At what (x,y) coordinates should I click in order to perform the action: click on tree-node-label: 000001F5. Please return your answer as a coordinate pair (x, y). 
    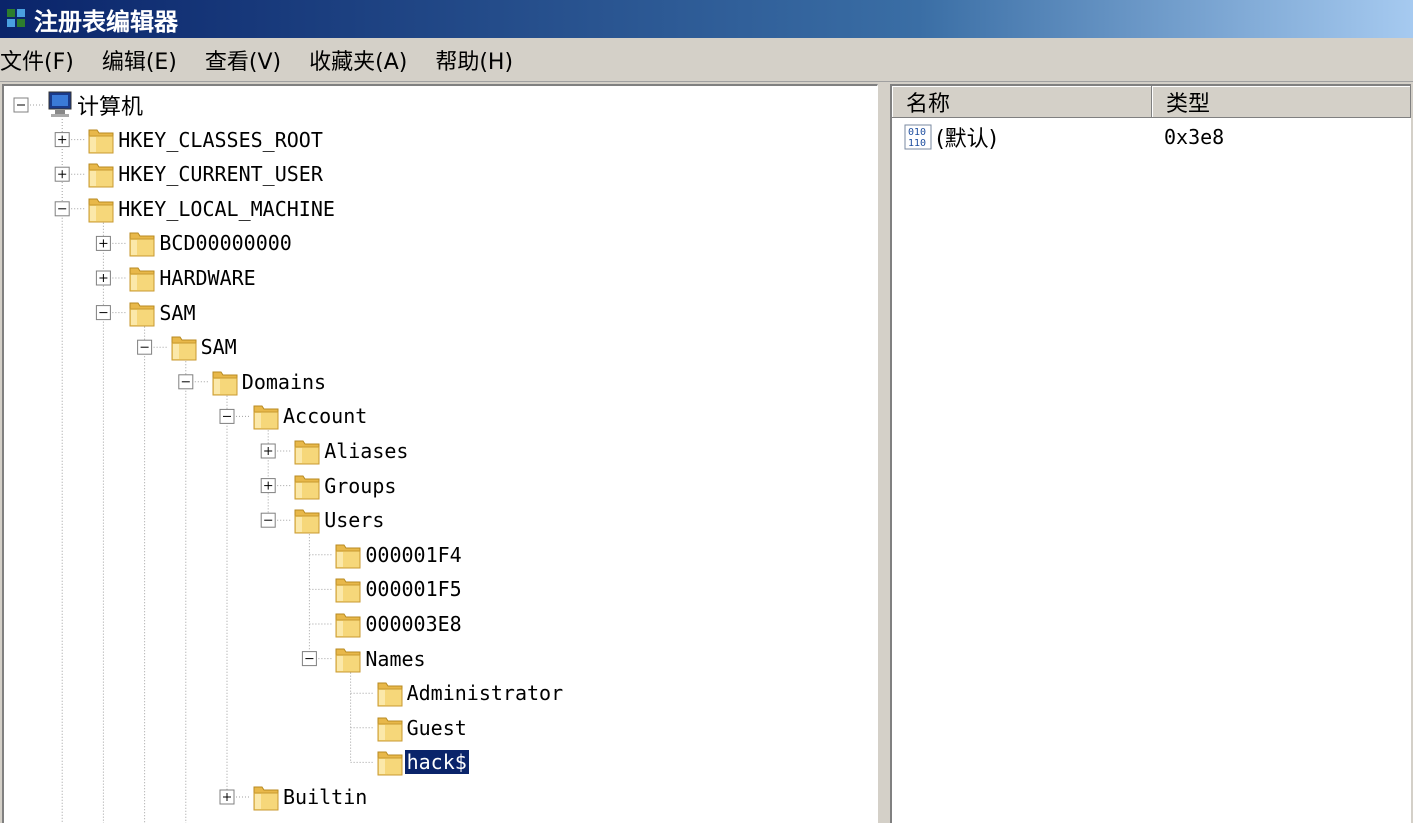
    Looking at the image, I should click on (413, 589).